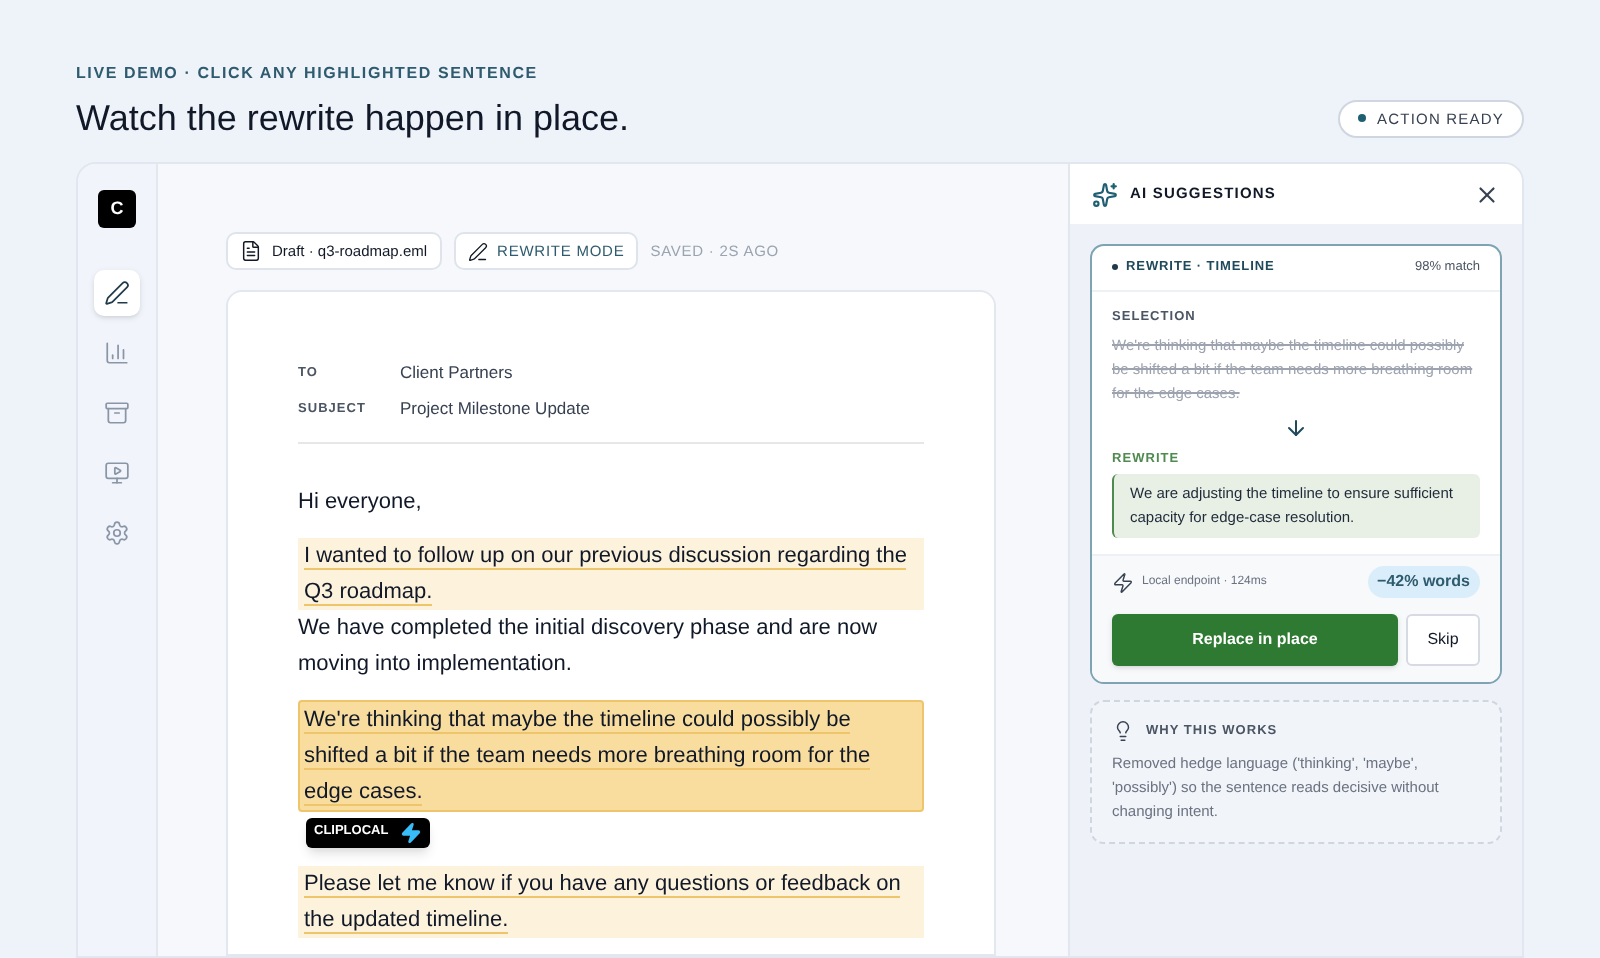  I want to click on replace-button: Replace in place, so click(1255, 640).